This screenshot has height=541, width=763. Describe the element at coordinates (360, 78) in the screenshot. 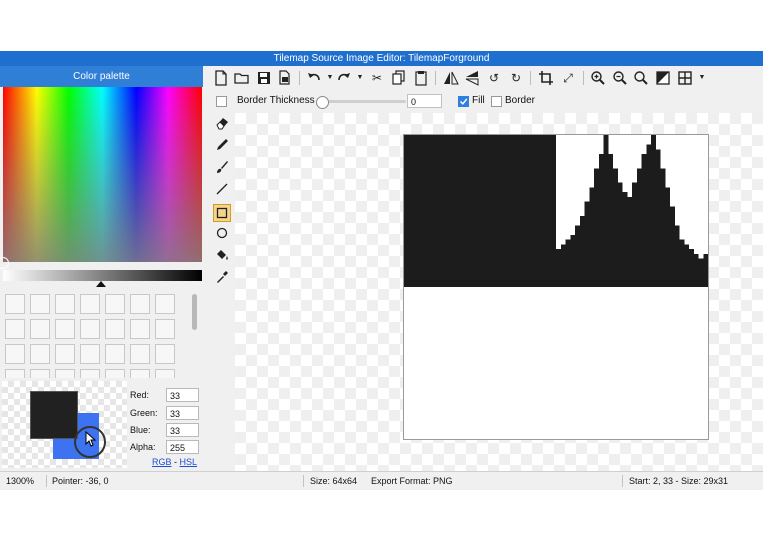

I see `redo-dropdown-icon: ▼` at that location.